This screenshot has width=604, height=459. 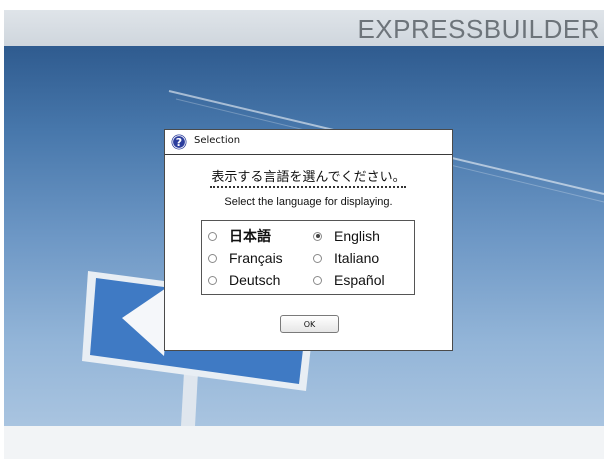 I want to click on language-option-spanish: Español, so click(x=349, y=280).